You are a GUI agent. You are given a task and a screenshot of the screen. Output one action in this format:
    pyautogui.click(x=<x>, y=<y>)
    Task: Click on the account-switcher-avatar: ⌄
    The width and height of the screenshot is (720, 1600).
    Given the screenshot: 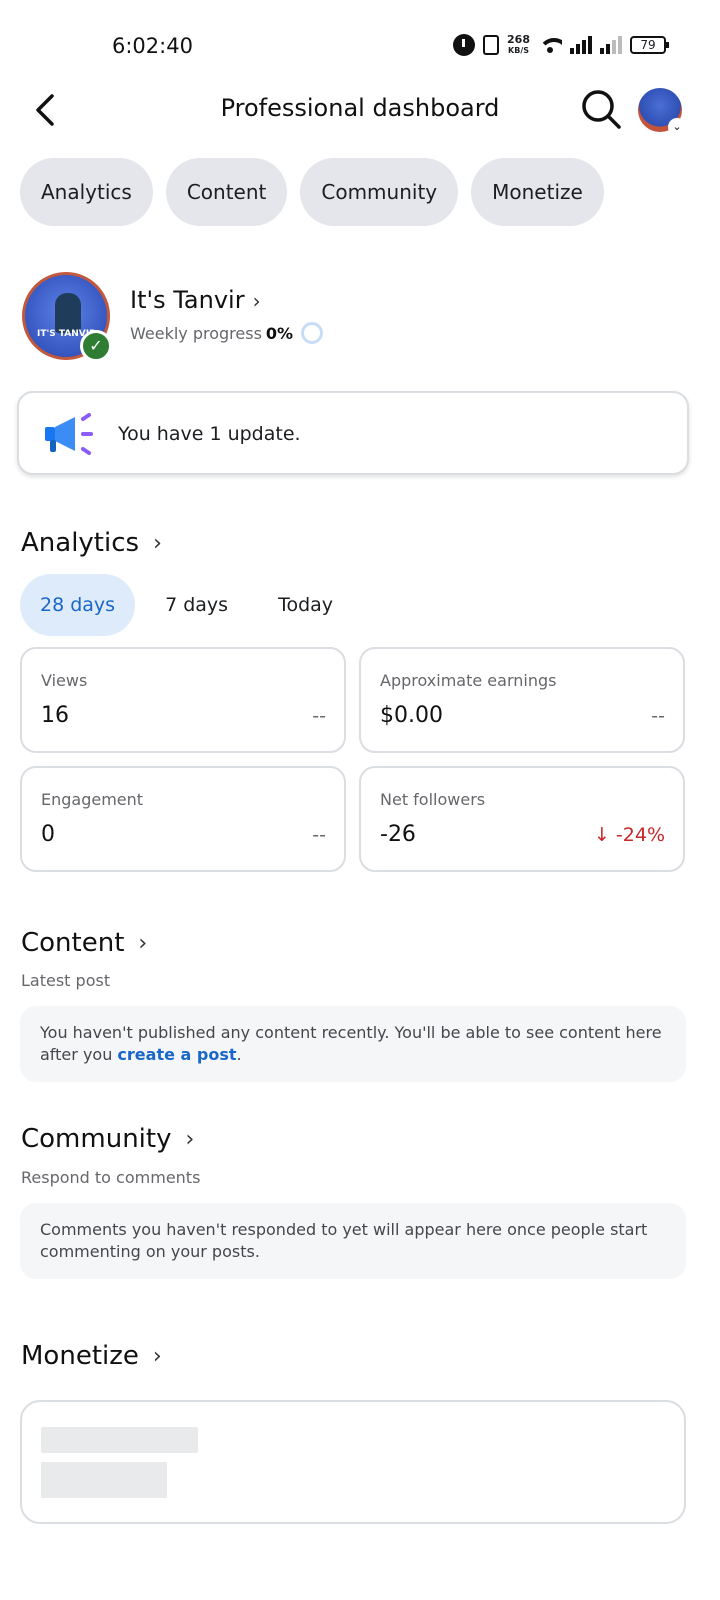 What is the action you would take?
    pyautogui.click(x=662, y=112)
    